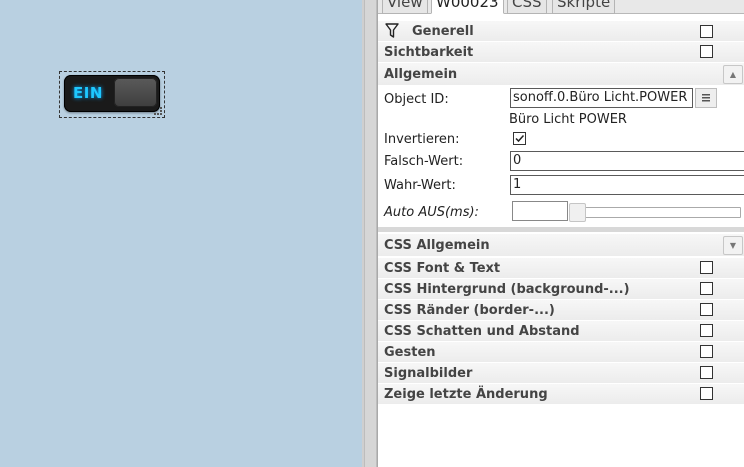  Describe the element at coordinates (540, 211) in the screenshot. I see `auto-off-input` at that location.